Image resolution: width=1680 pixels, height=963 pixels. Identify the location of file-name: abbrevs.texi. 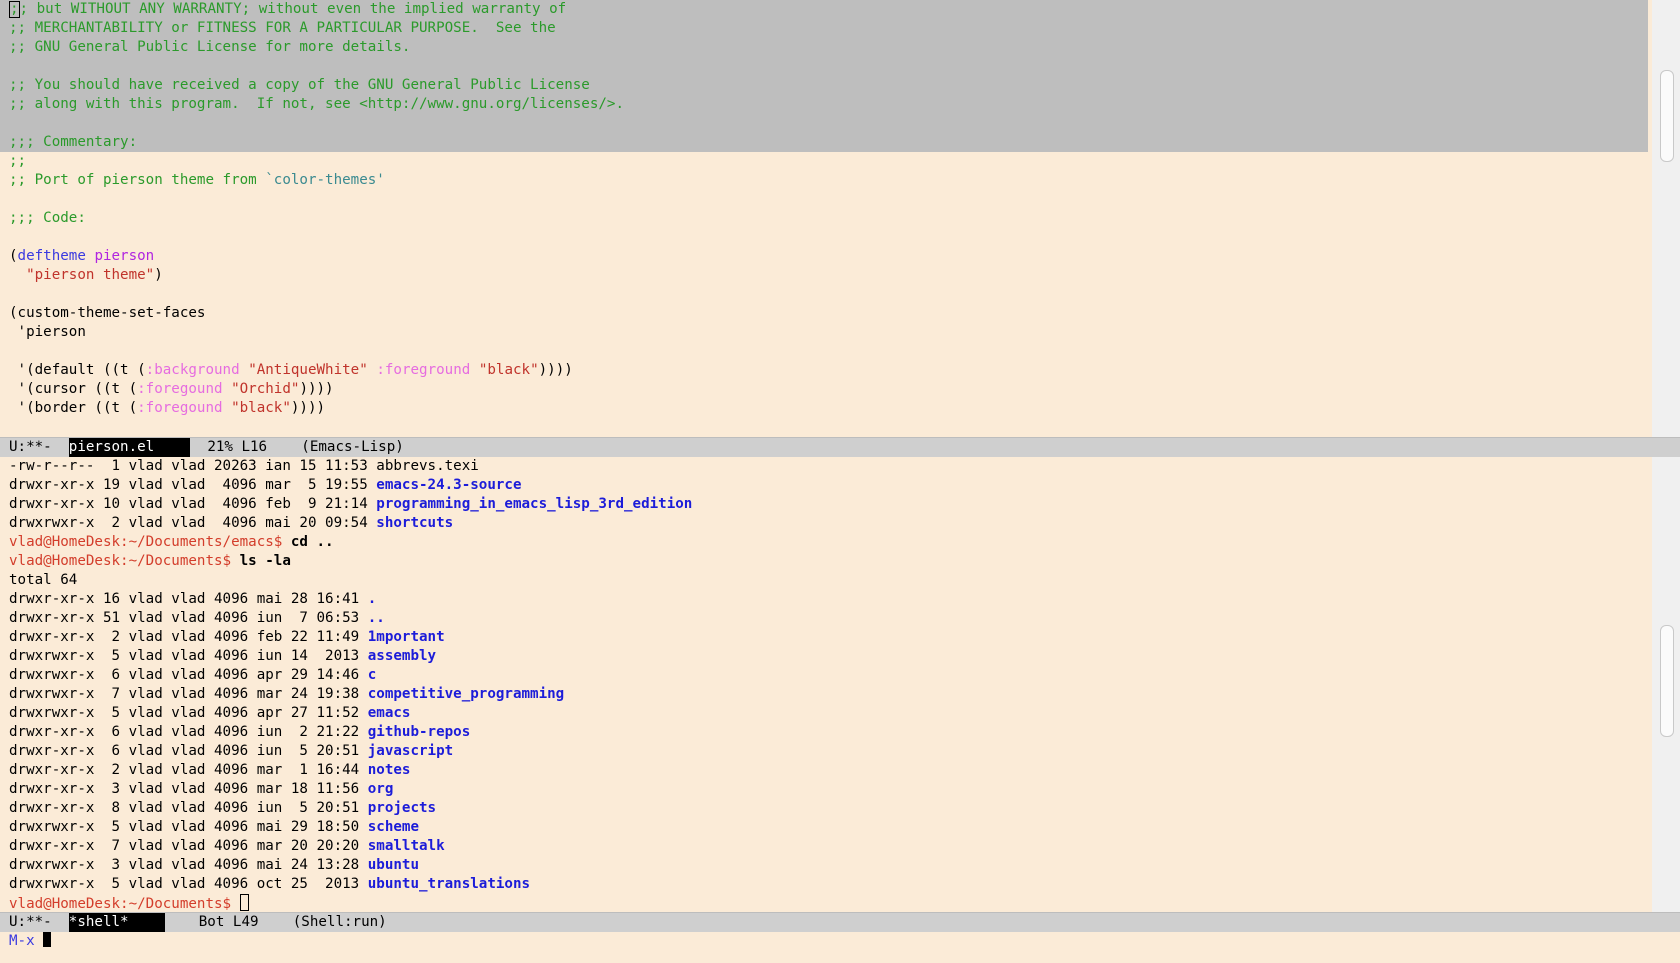
(427, 466).